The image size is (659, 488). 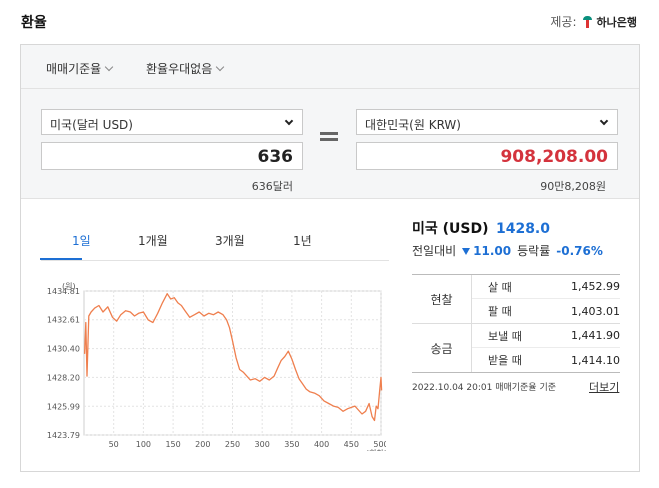 I want to click on change-value: 11.00, so click(x=492, y=250).